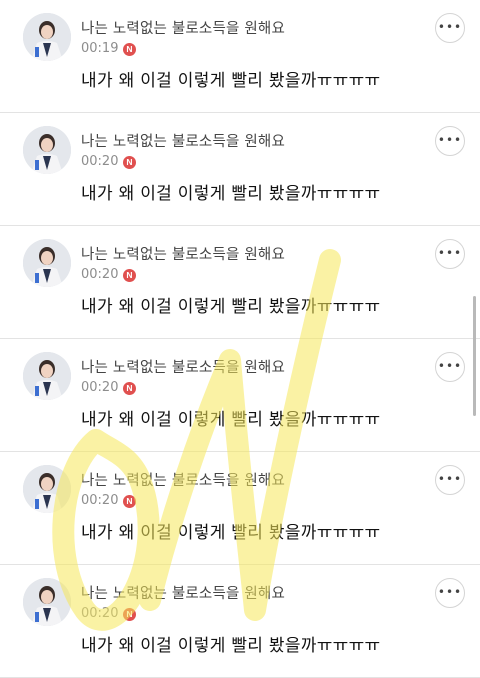  I want to click on timestamp: 00:19, so click(100, 48).